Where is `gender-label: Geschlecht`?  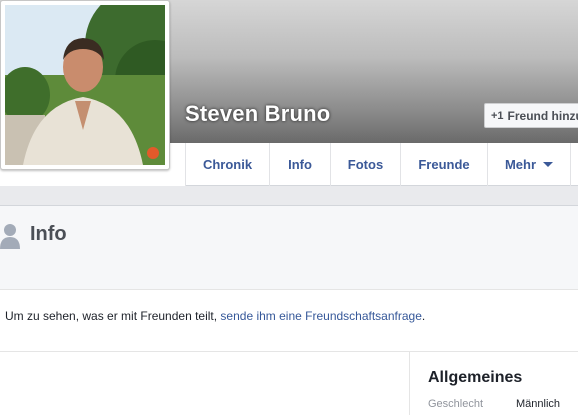 gender-label: Geschlecht is located at coordinates (456, 404).